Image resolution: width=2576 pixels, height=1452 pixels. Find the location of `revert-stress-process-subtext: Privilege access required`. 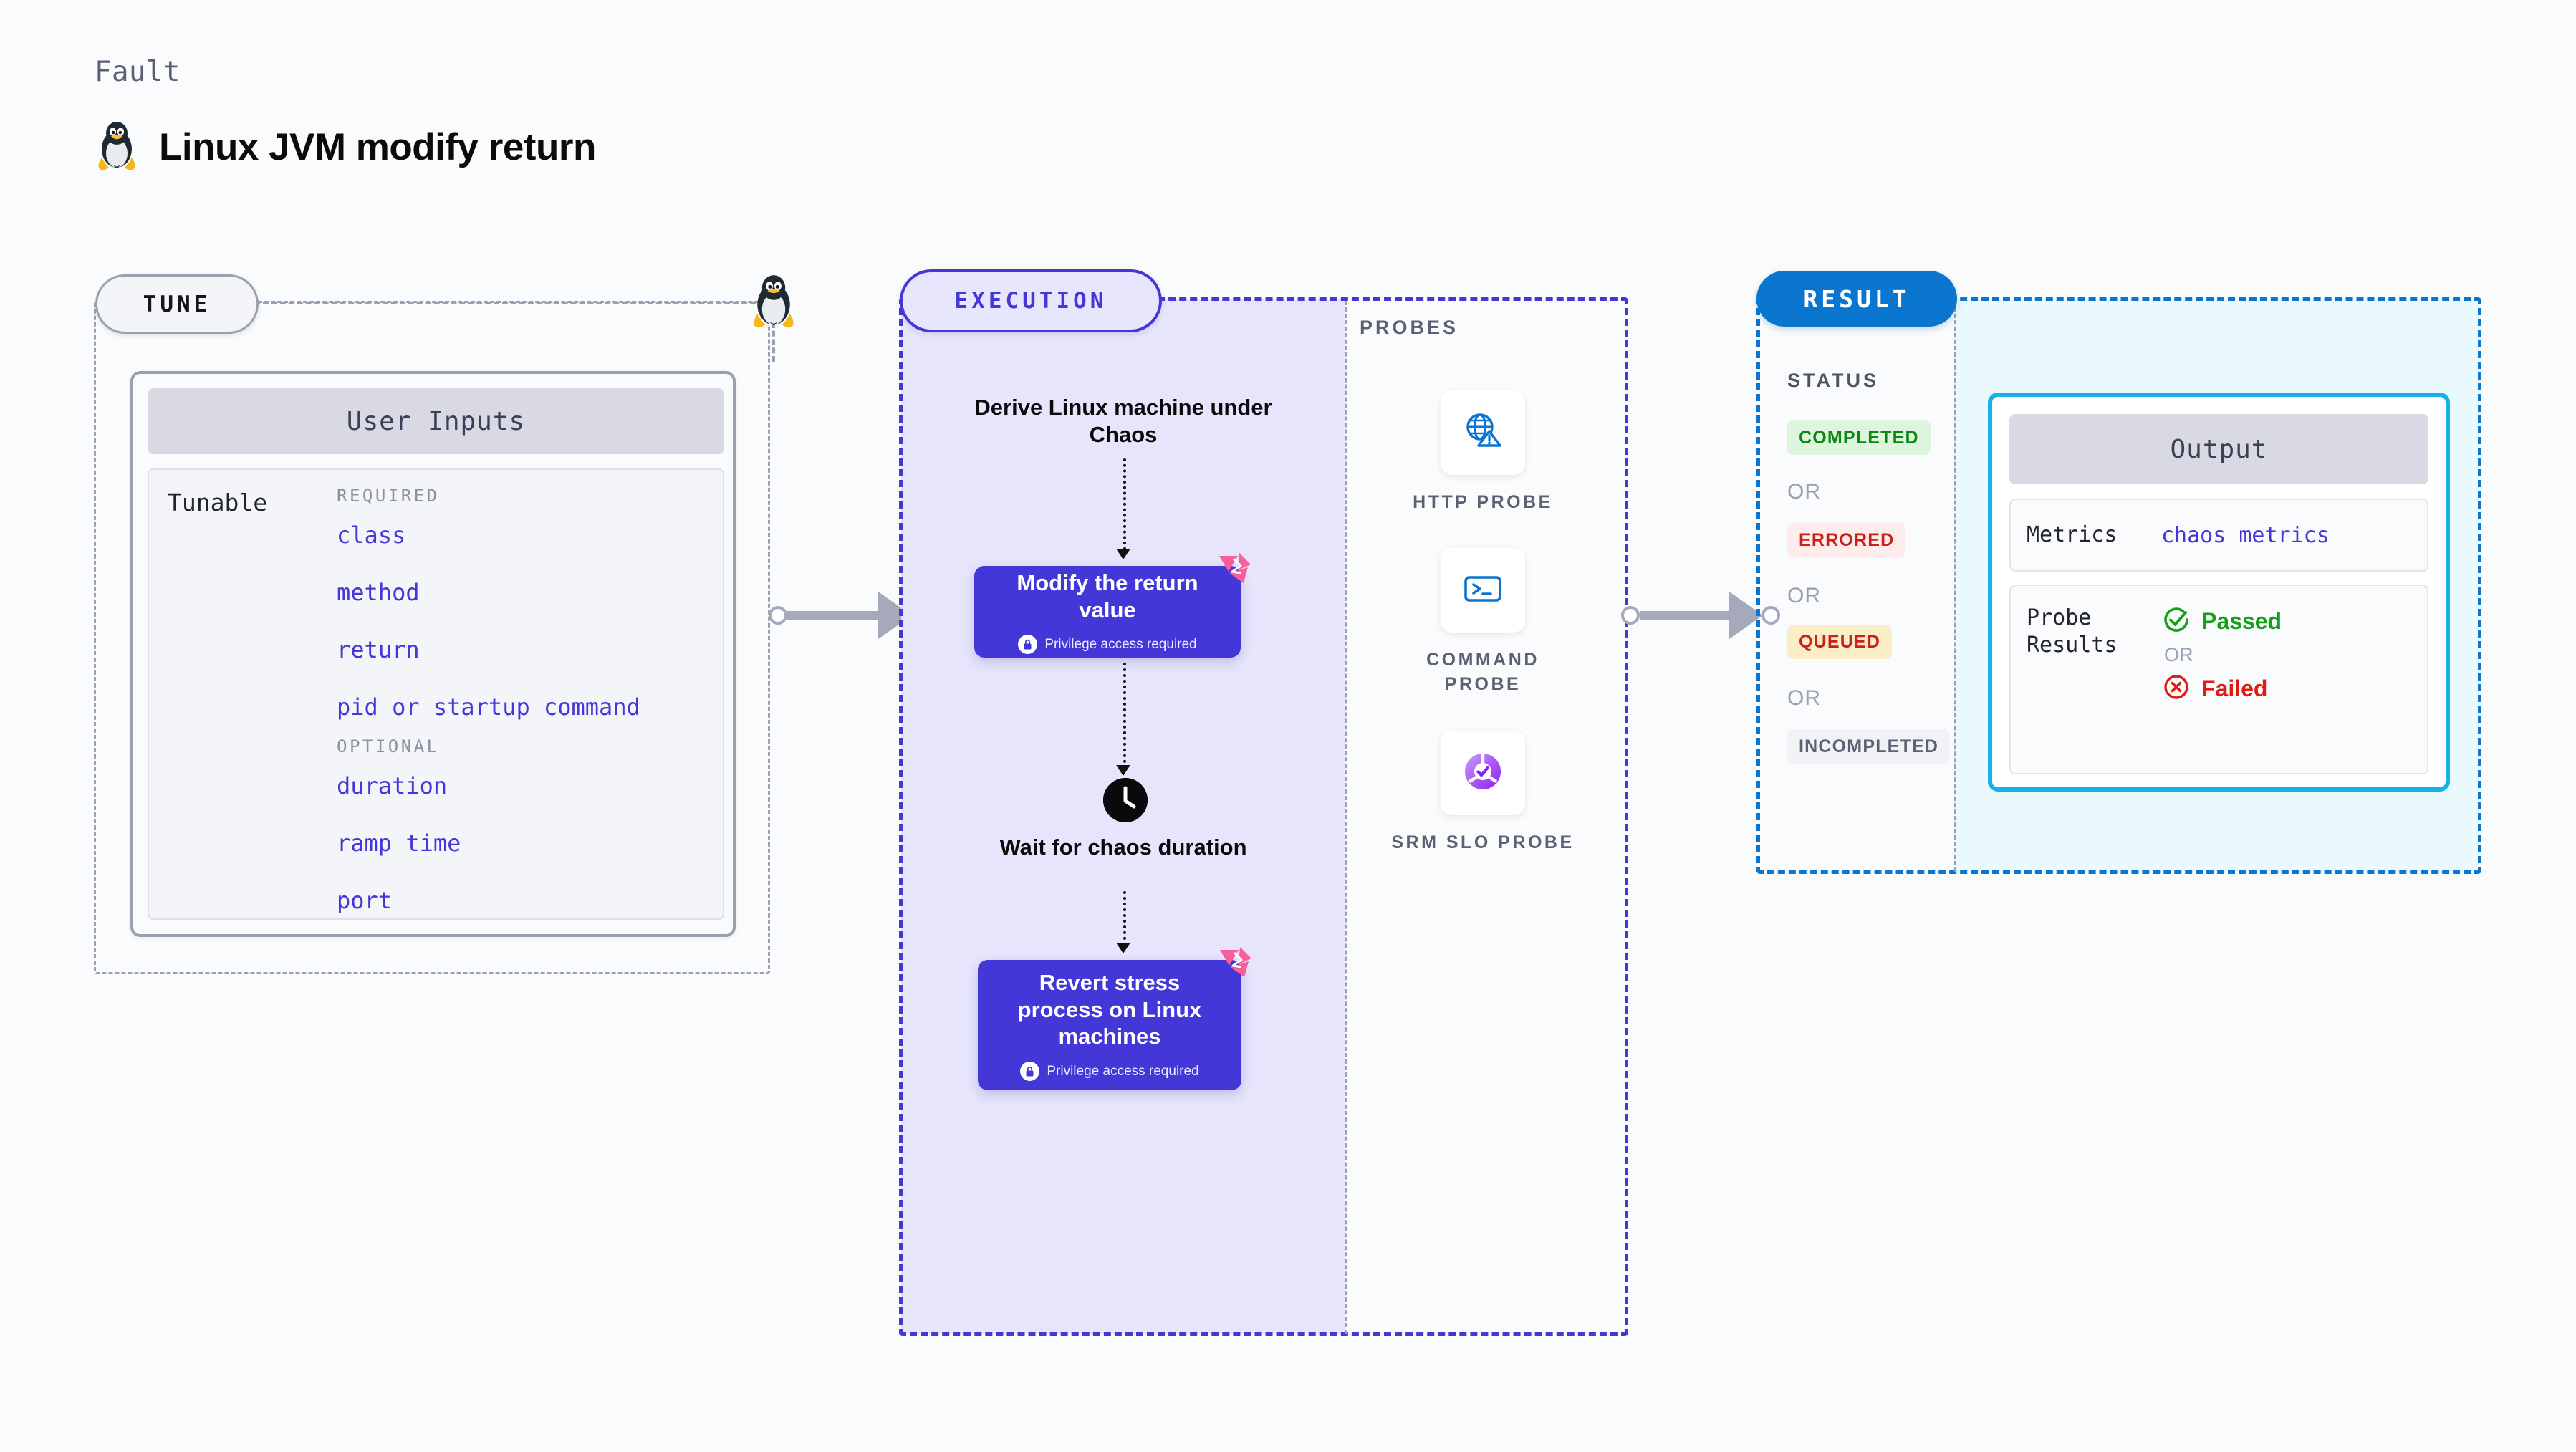

revert-stress-process-subtext: Privilege access required is located at coordinates (1123, 1071).